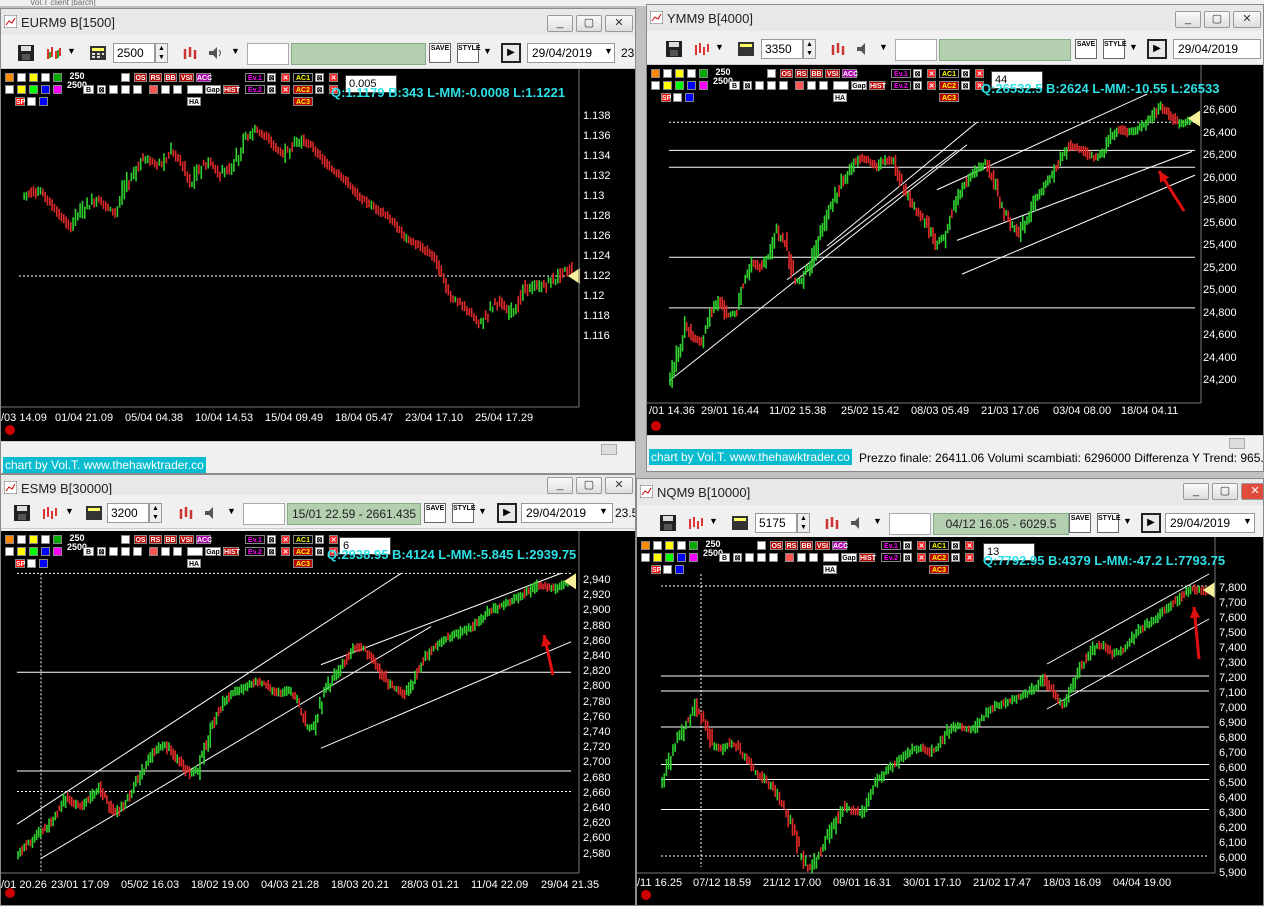  Describe the element at coordinates (625, 516) in the screenshot. I see `time-field: 23.5` at that location.